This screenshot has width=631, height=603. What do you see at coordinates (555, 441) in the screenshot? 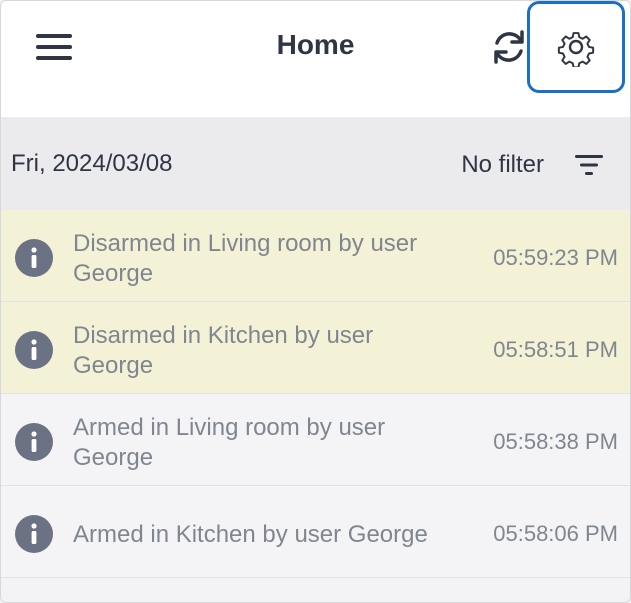
I see `event-time: 05:58:38 PM` at bounding box center [555, 441].